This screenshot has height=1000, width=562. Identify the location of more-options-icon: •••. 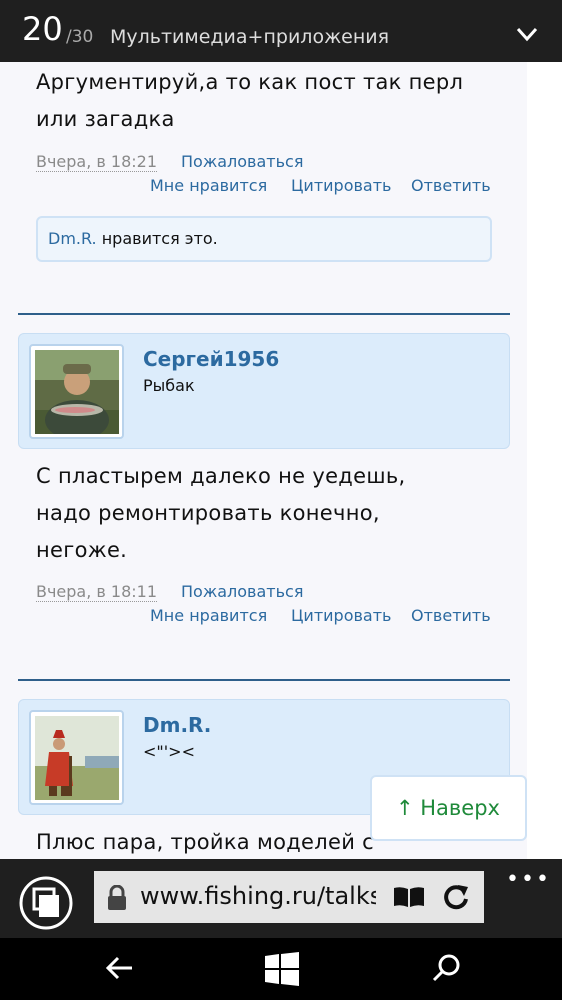
(528, 879).